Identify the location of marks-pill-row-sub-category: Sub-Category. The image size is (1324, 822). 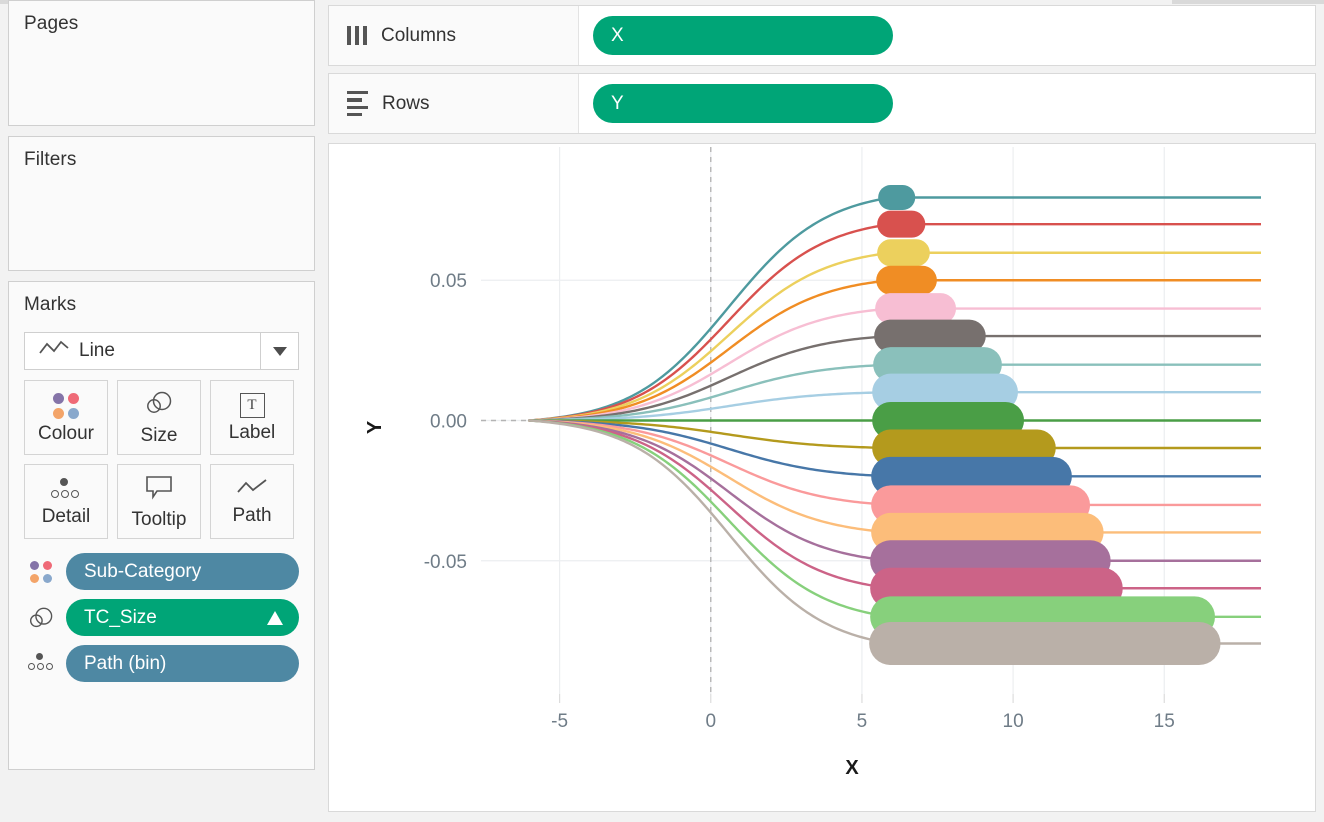
(161, 571).